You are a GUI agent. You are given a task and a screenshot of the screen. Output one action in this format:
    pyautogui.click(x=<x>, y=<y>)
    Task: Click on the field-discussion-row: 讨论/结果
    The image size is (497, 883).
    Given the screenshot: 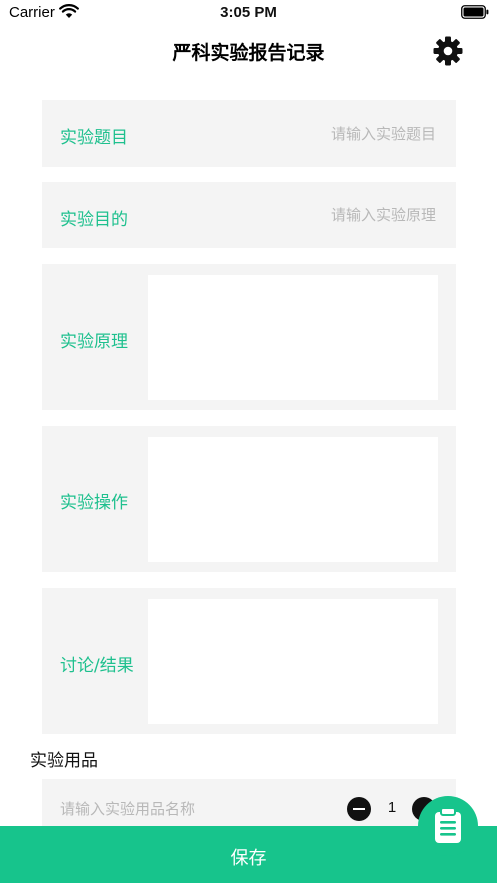 What is the action you would take?
    pyautogui.click(x=249, y=661)
    